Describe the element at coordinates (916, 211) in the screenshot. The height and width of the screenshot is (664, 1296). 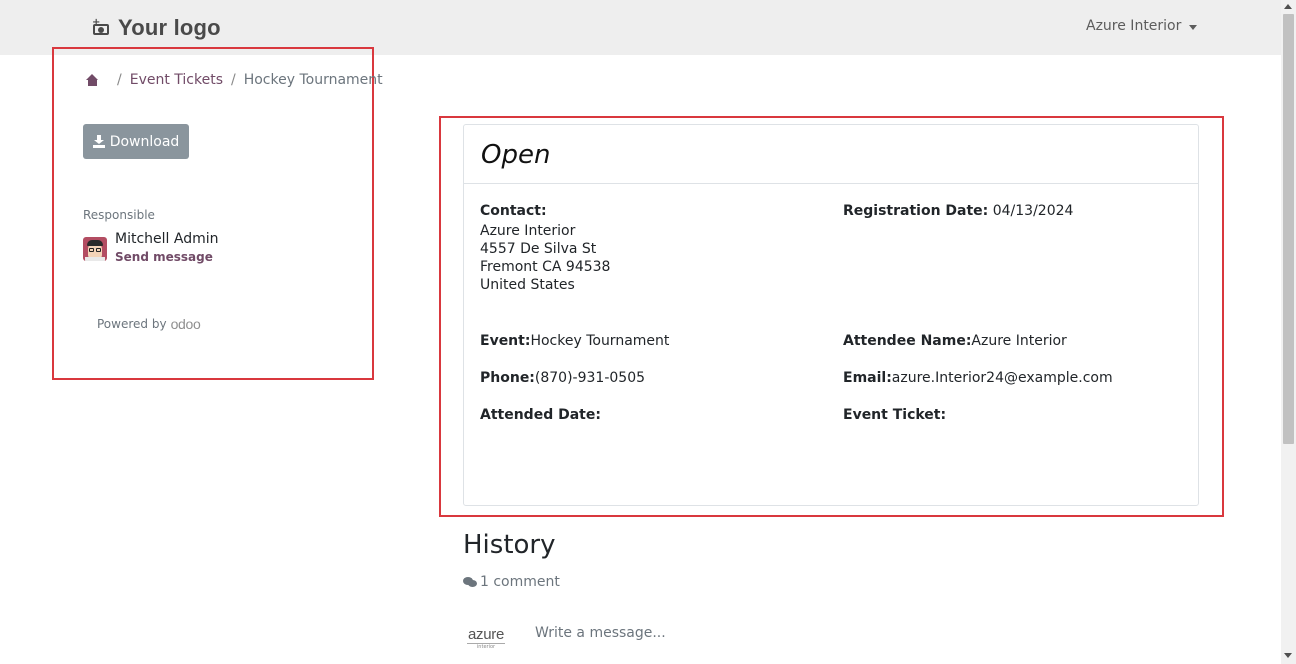
I see `registration-date-label: Registration Date:` at that location.